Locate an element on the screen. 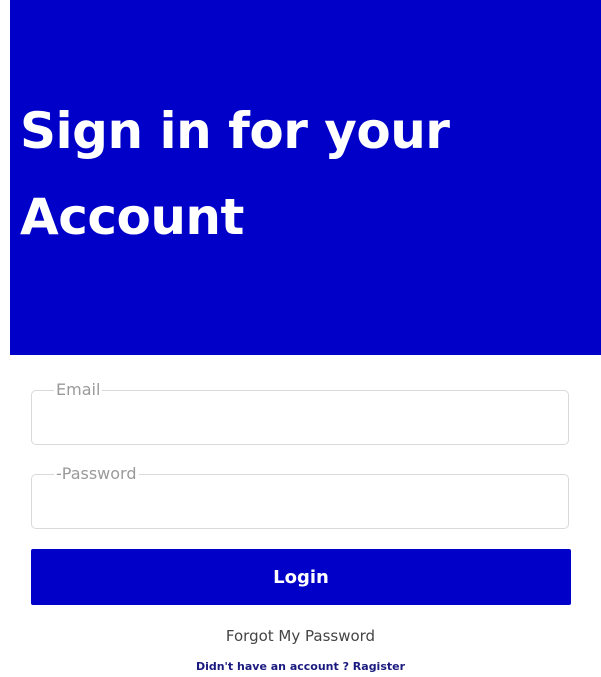  forgot-password-link: Forgot My Password is located at coordinates (300, 636).